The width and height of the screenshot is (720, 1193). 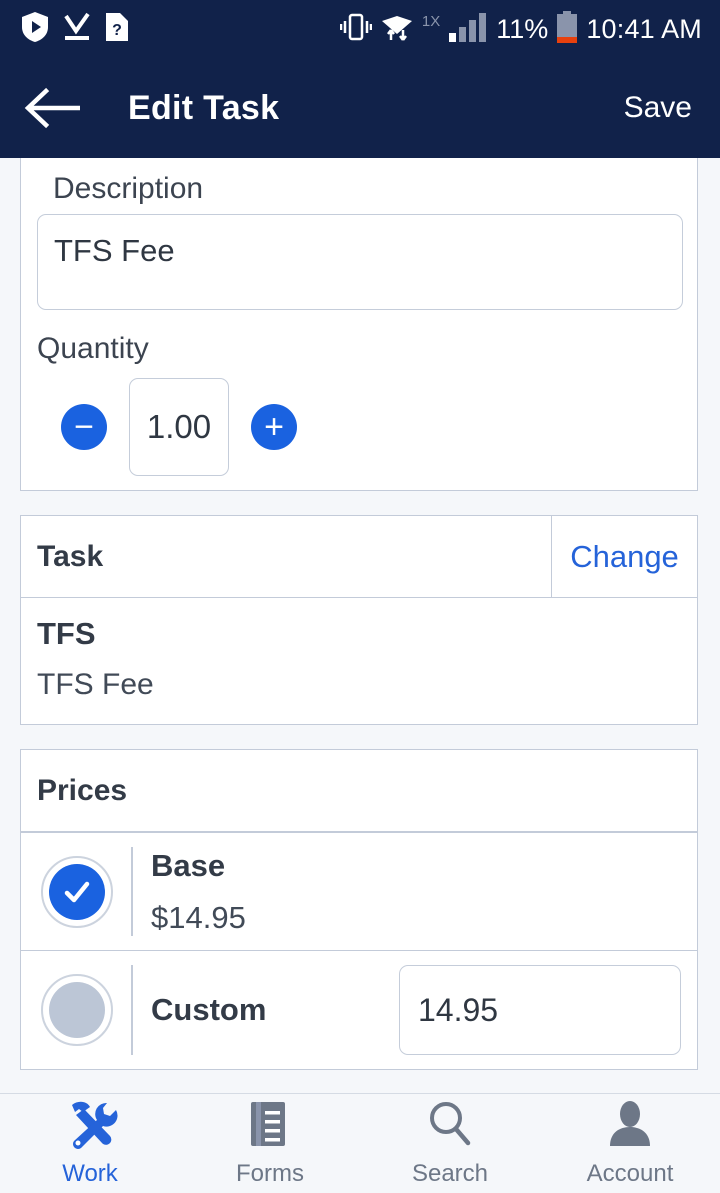 What do you see at coordinates (84, 427) in the screenshot?
I see `quantity-decrement-button: −` at bounding box center [84, 427].